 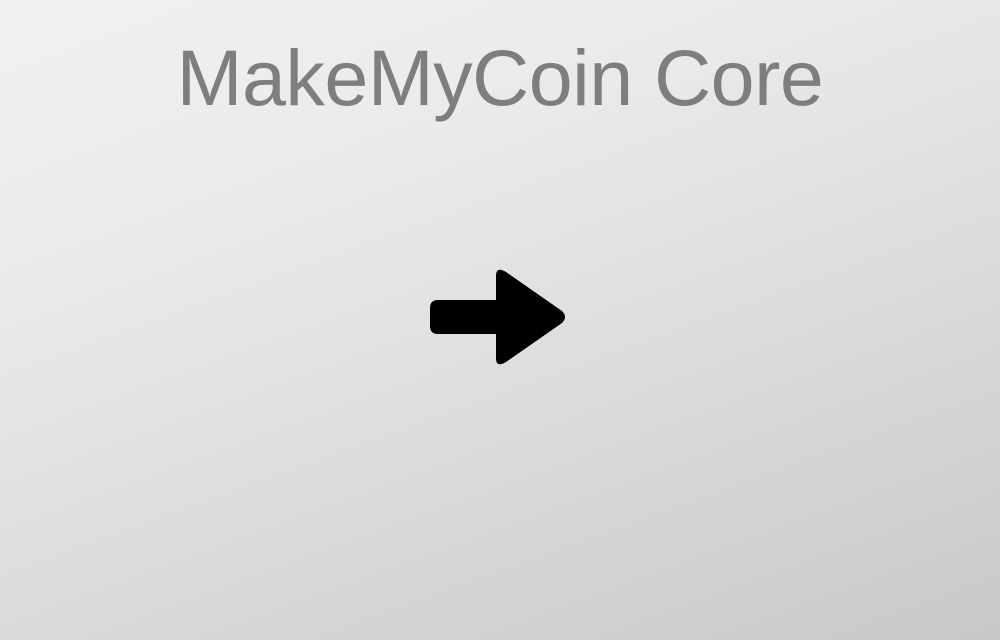 What do you see at coordinates (500, 77) in the screenshot?
I see `app-title: MakeMyCoin Core` at bounding box center [500, 77].